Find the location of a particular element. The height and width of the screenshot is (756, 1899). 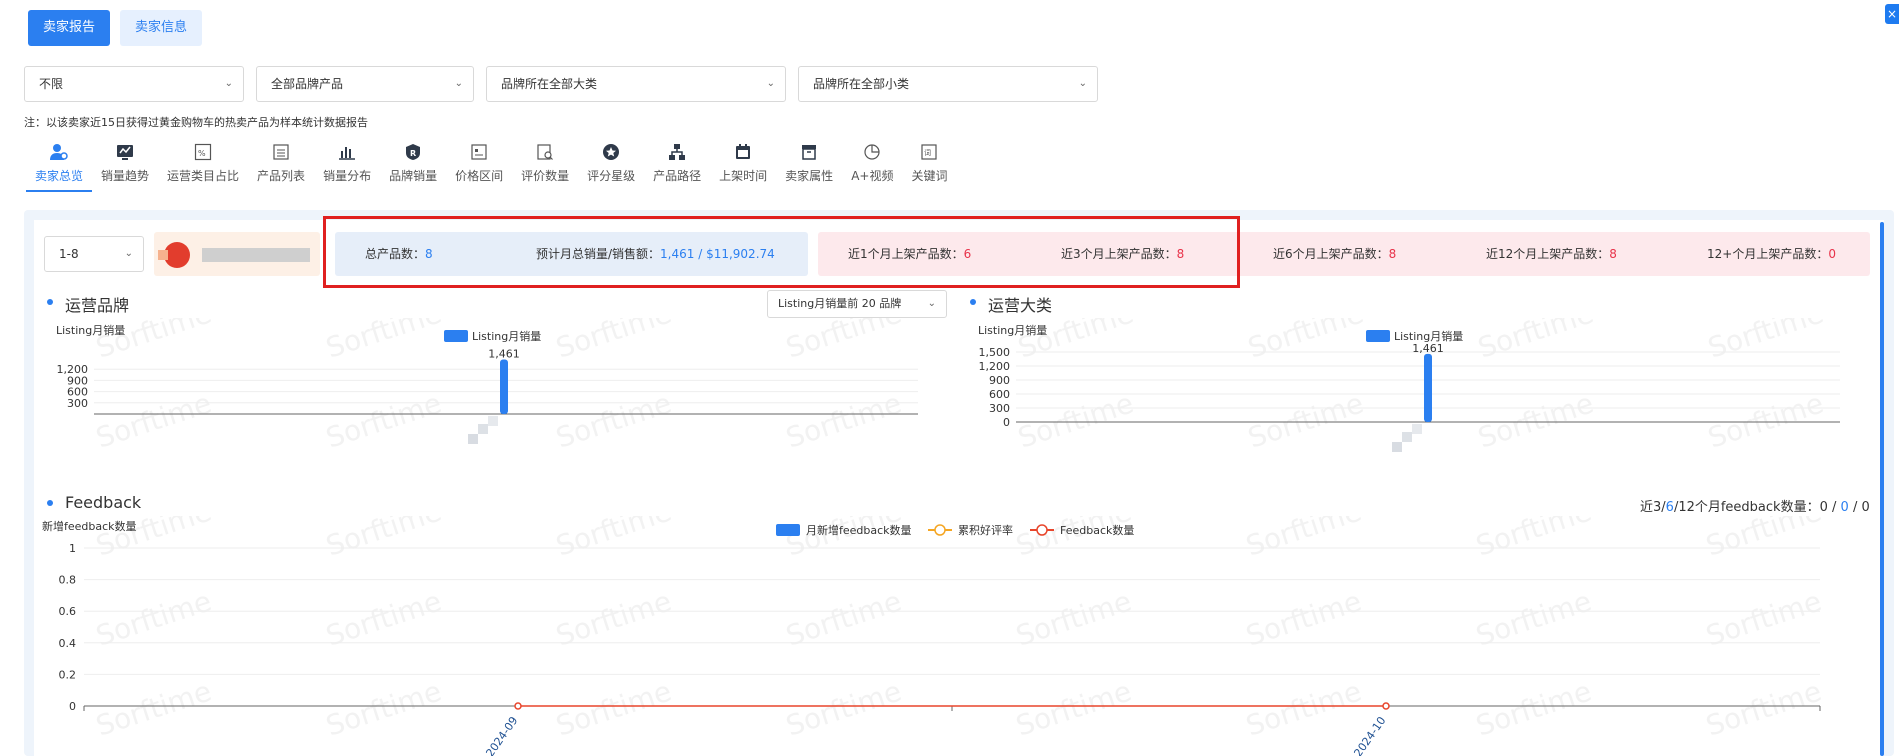

tab-label: 产品路径 is located at coordinates (677, 176).